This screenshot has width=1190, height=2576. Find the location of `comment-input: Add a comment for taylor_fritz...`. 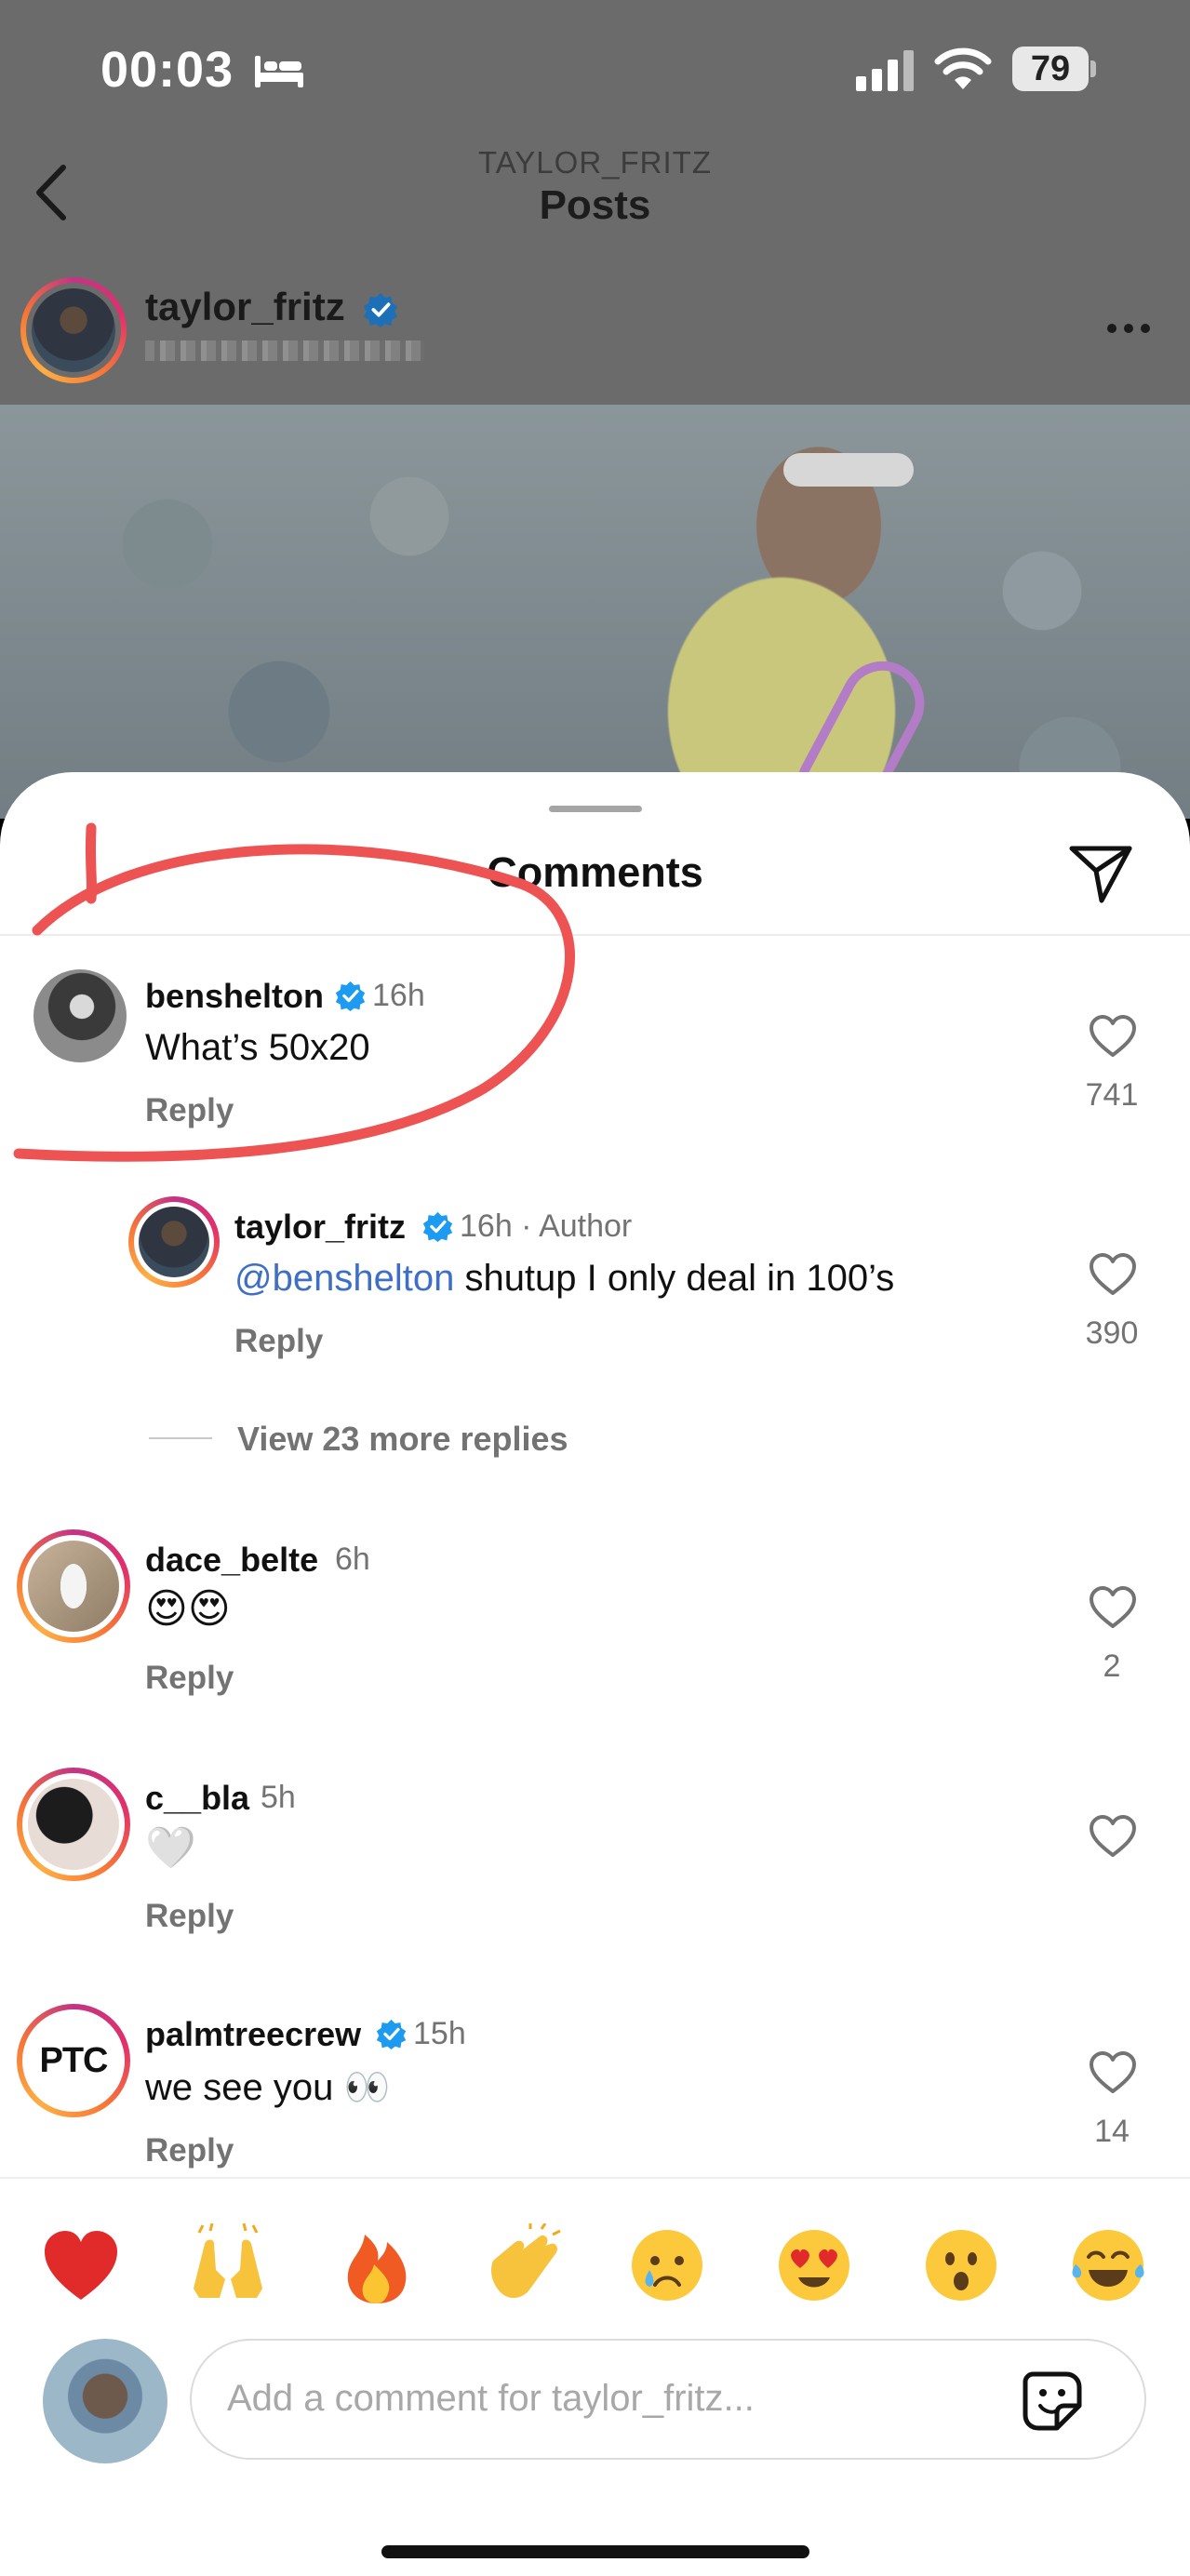

comment-input: Add a comment for taylor_fritz... is located at coordinates (668, 2399).